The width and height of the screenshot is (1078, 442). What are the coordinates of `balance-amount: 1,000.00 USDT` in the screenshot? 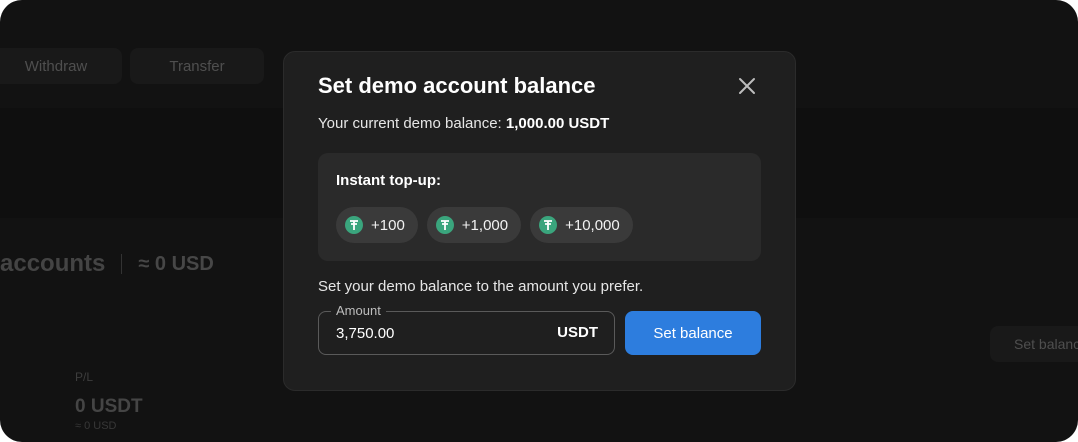 It's located at (557, 123).